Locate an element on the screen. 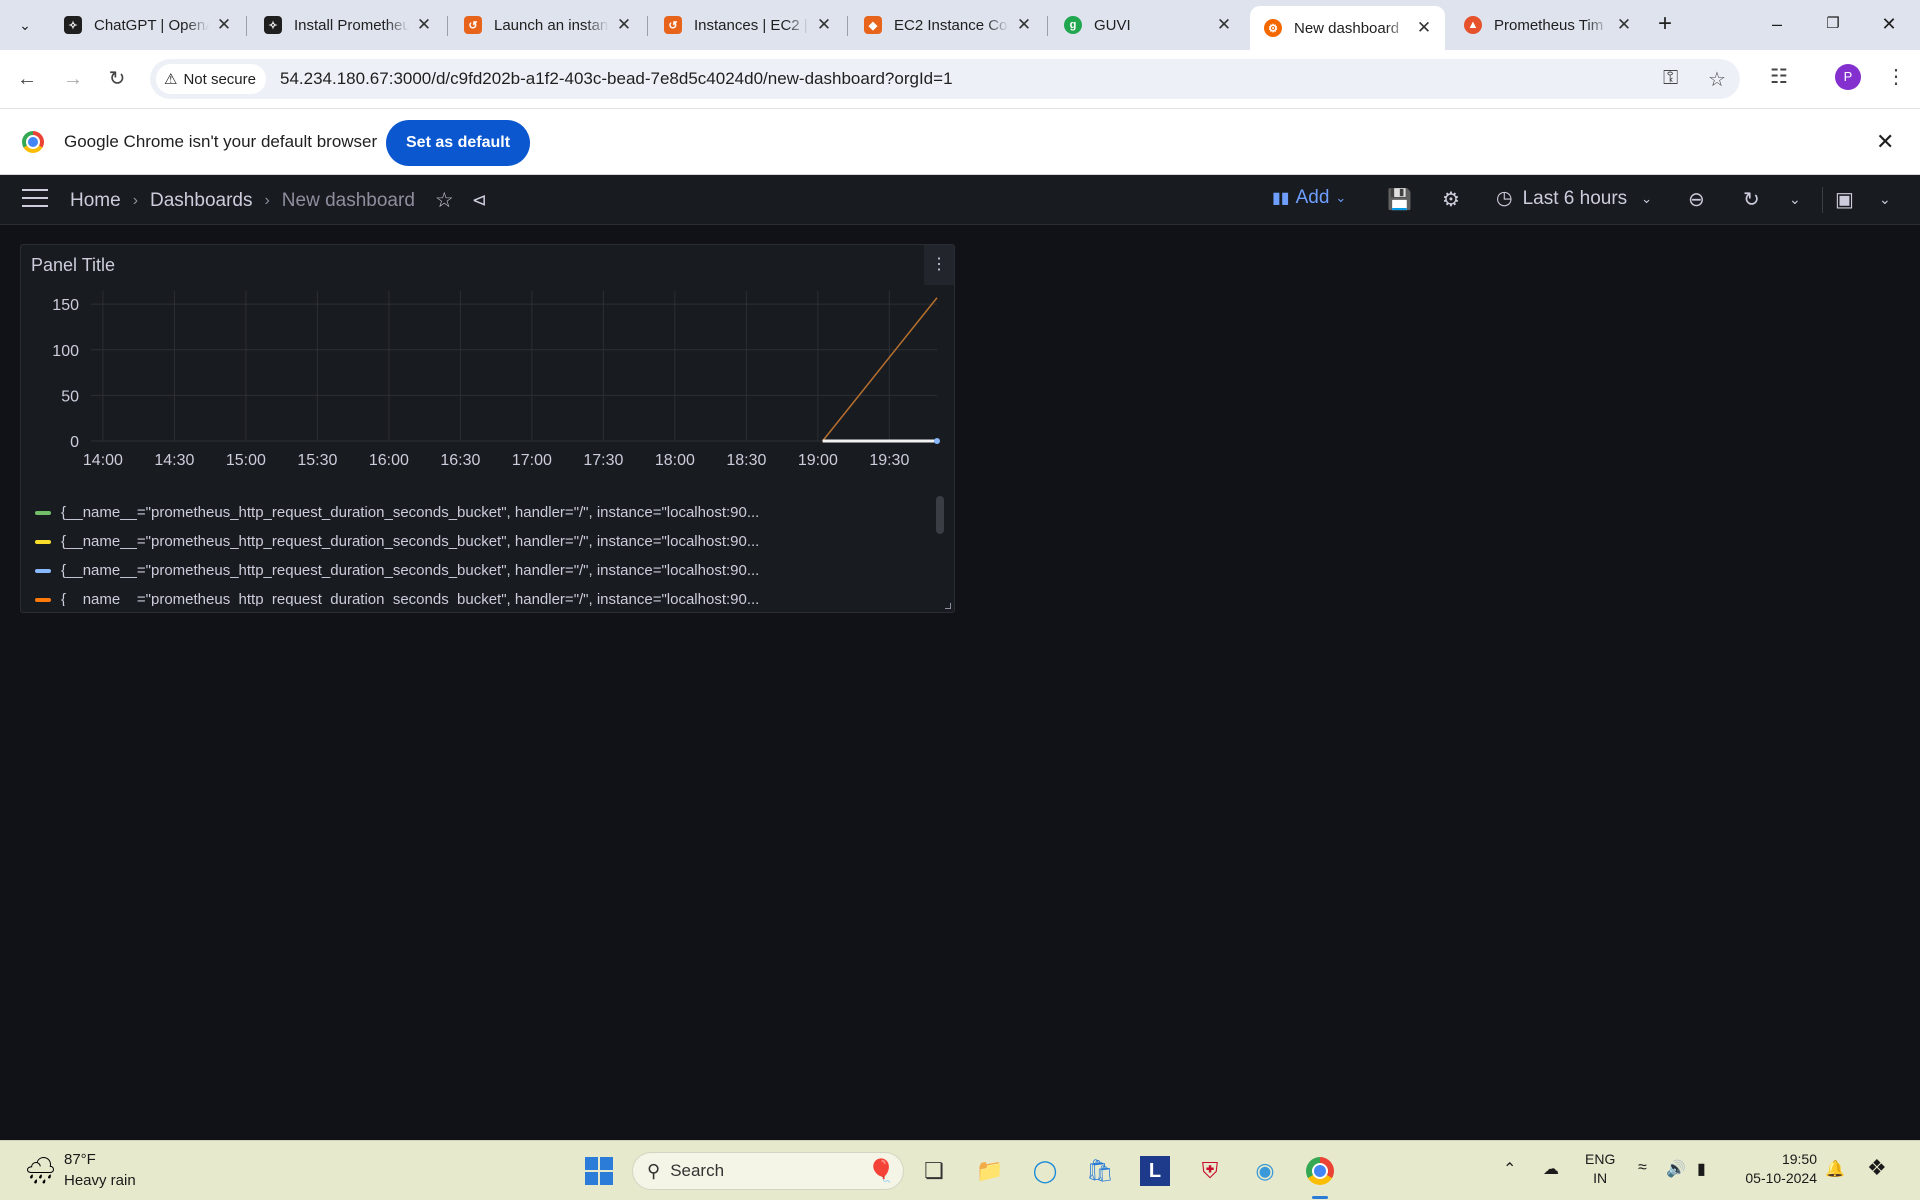  view-mode-chevron-icon: ⌄ is located at coordinates (1885, 199).